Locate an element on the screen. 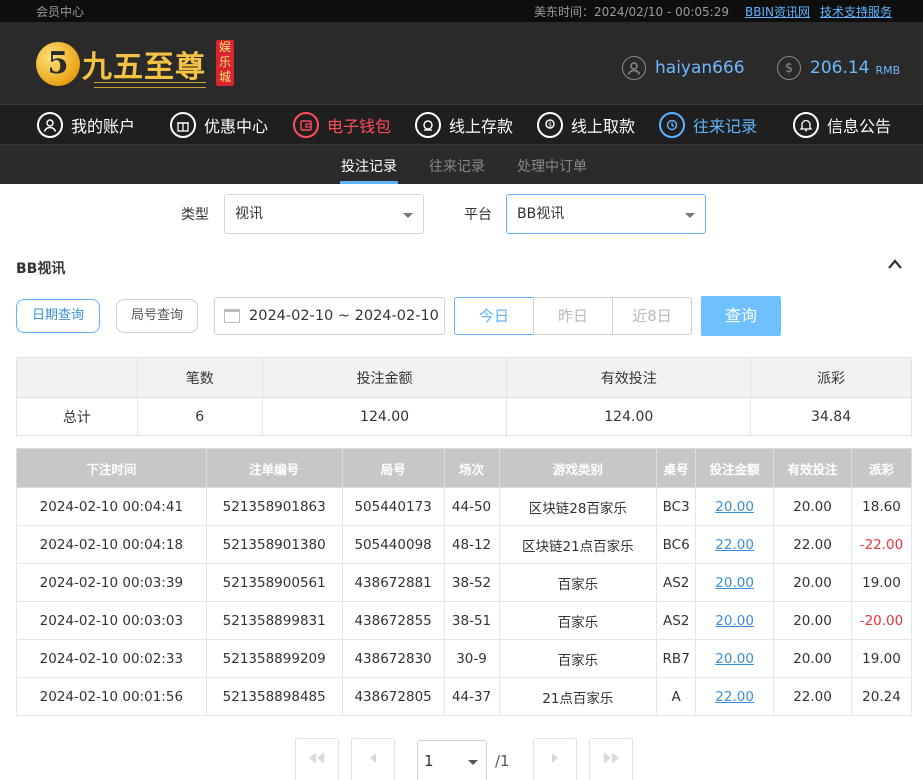  valid-bet: 20.00 is located at coordinates (812, 620).